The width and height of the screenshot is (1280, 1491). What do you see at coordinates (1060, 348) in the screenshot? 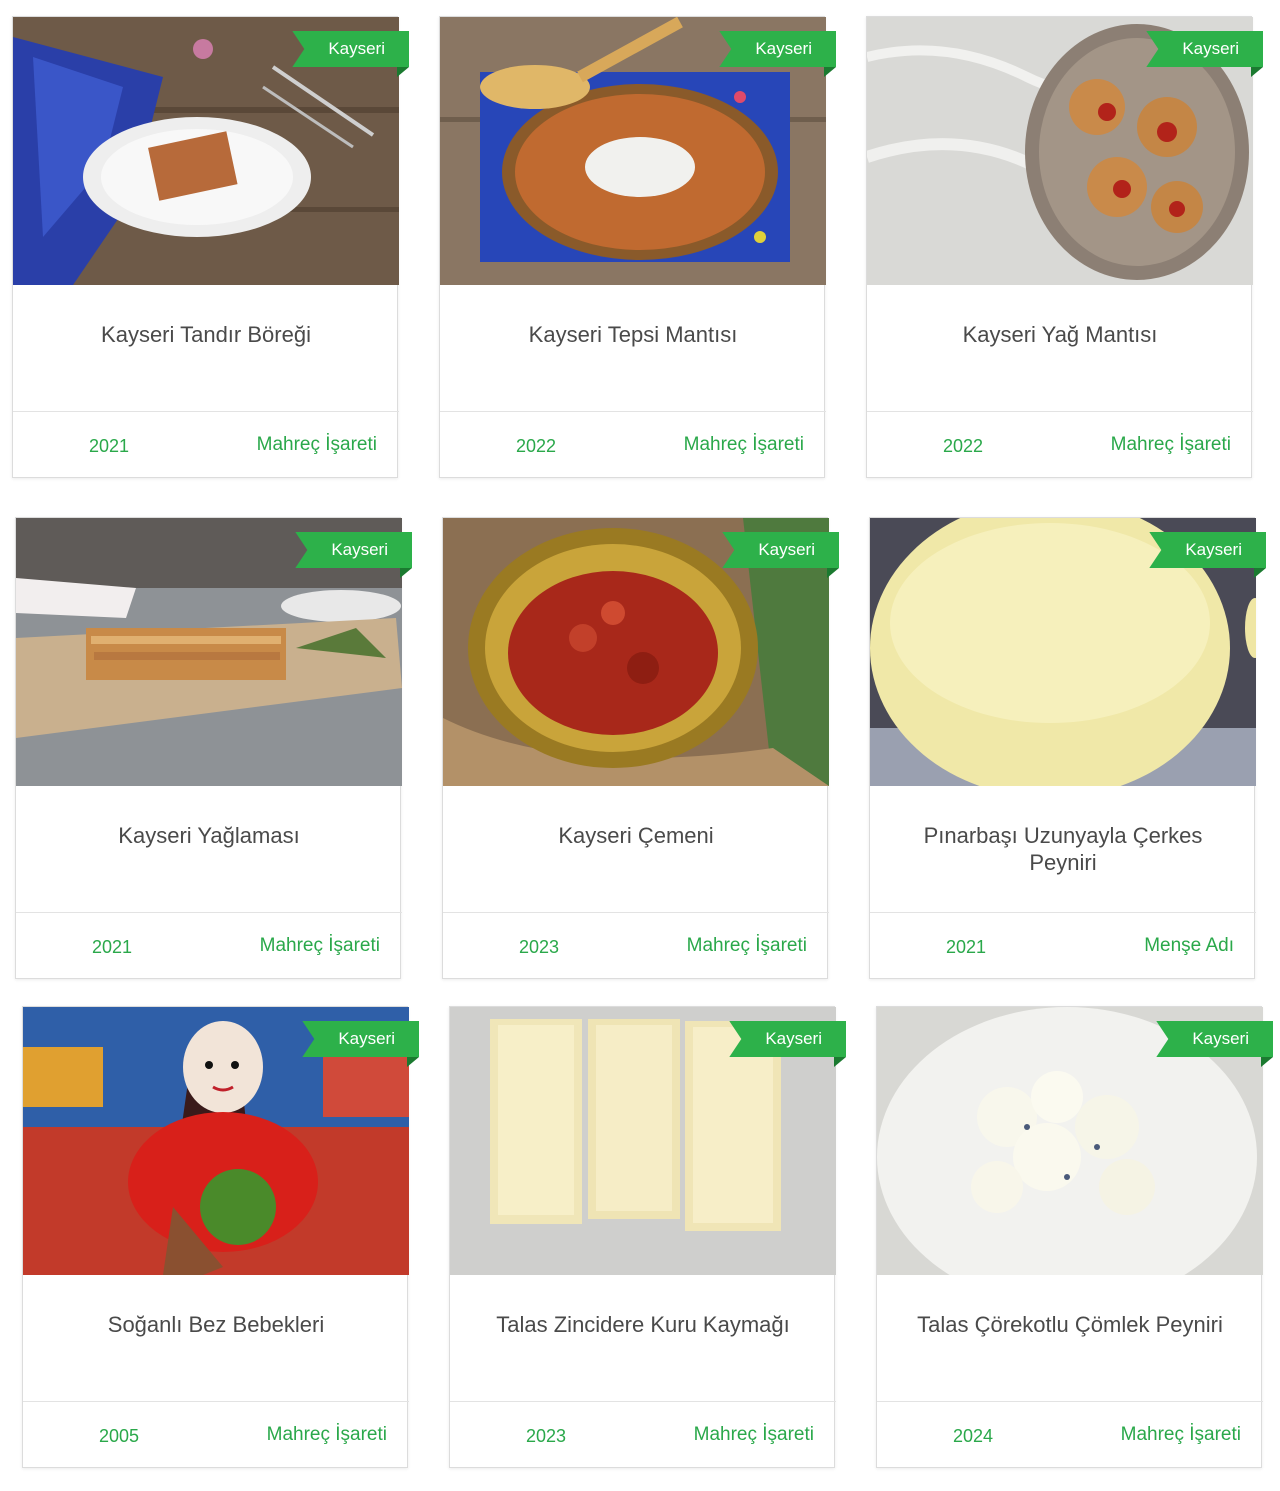
I see `product-title: Kayseri Yağ Mantısı` at bounding box center [1060, 348].